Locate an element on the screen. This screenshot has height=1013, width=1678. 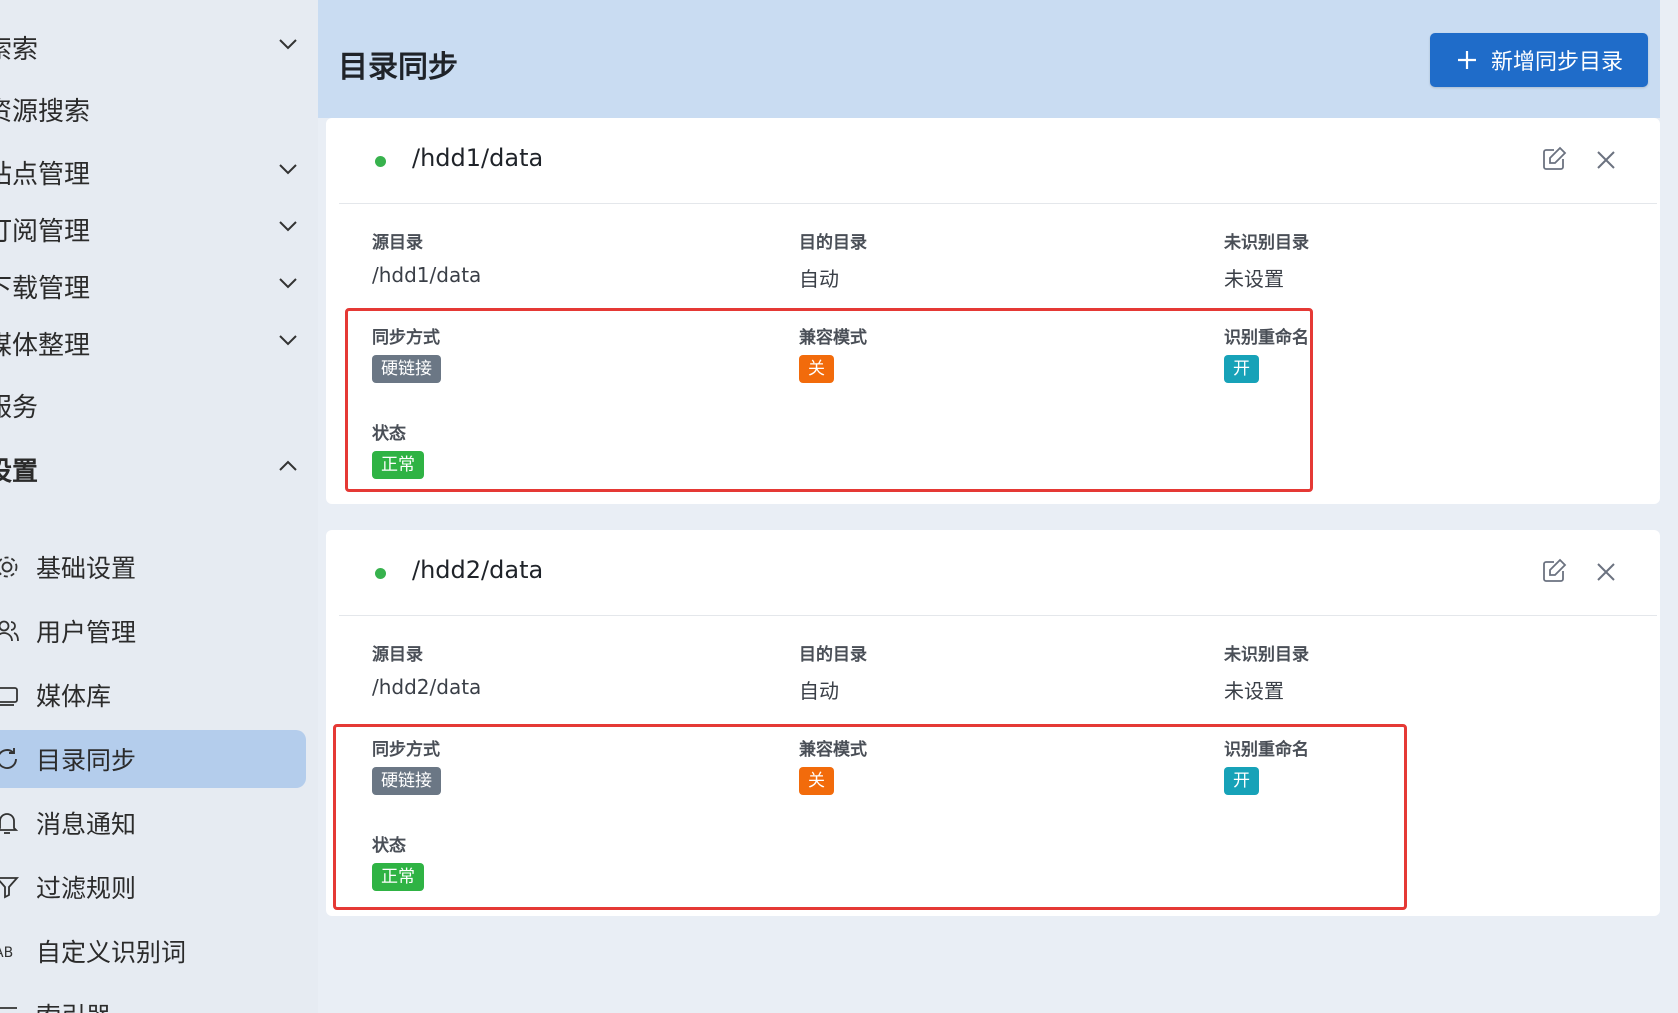
sidebar-item-downloads: 下载管理 is located at coordinates (153, 286).